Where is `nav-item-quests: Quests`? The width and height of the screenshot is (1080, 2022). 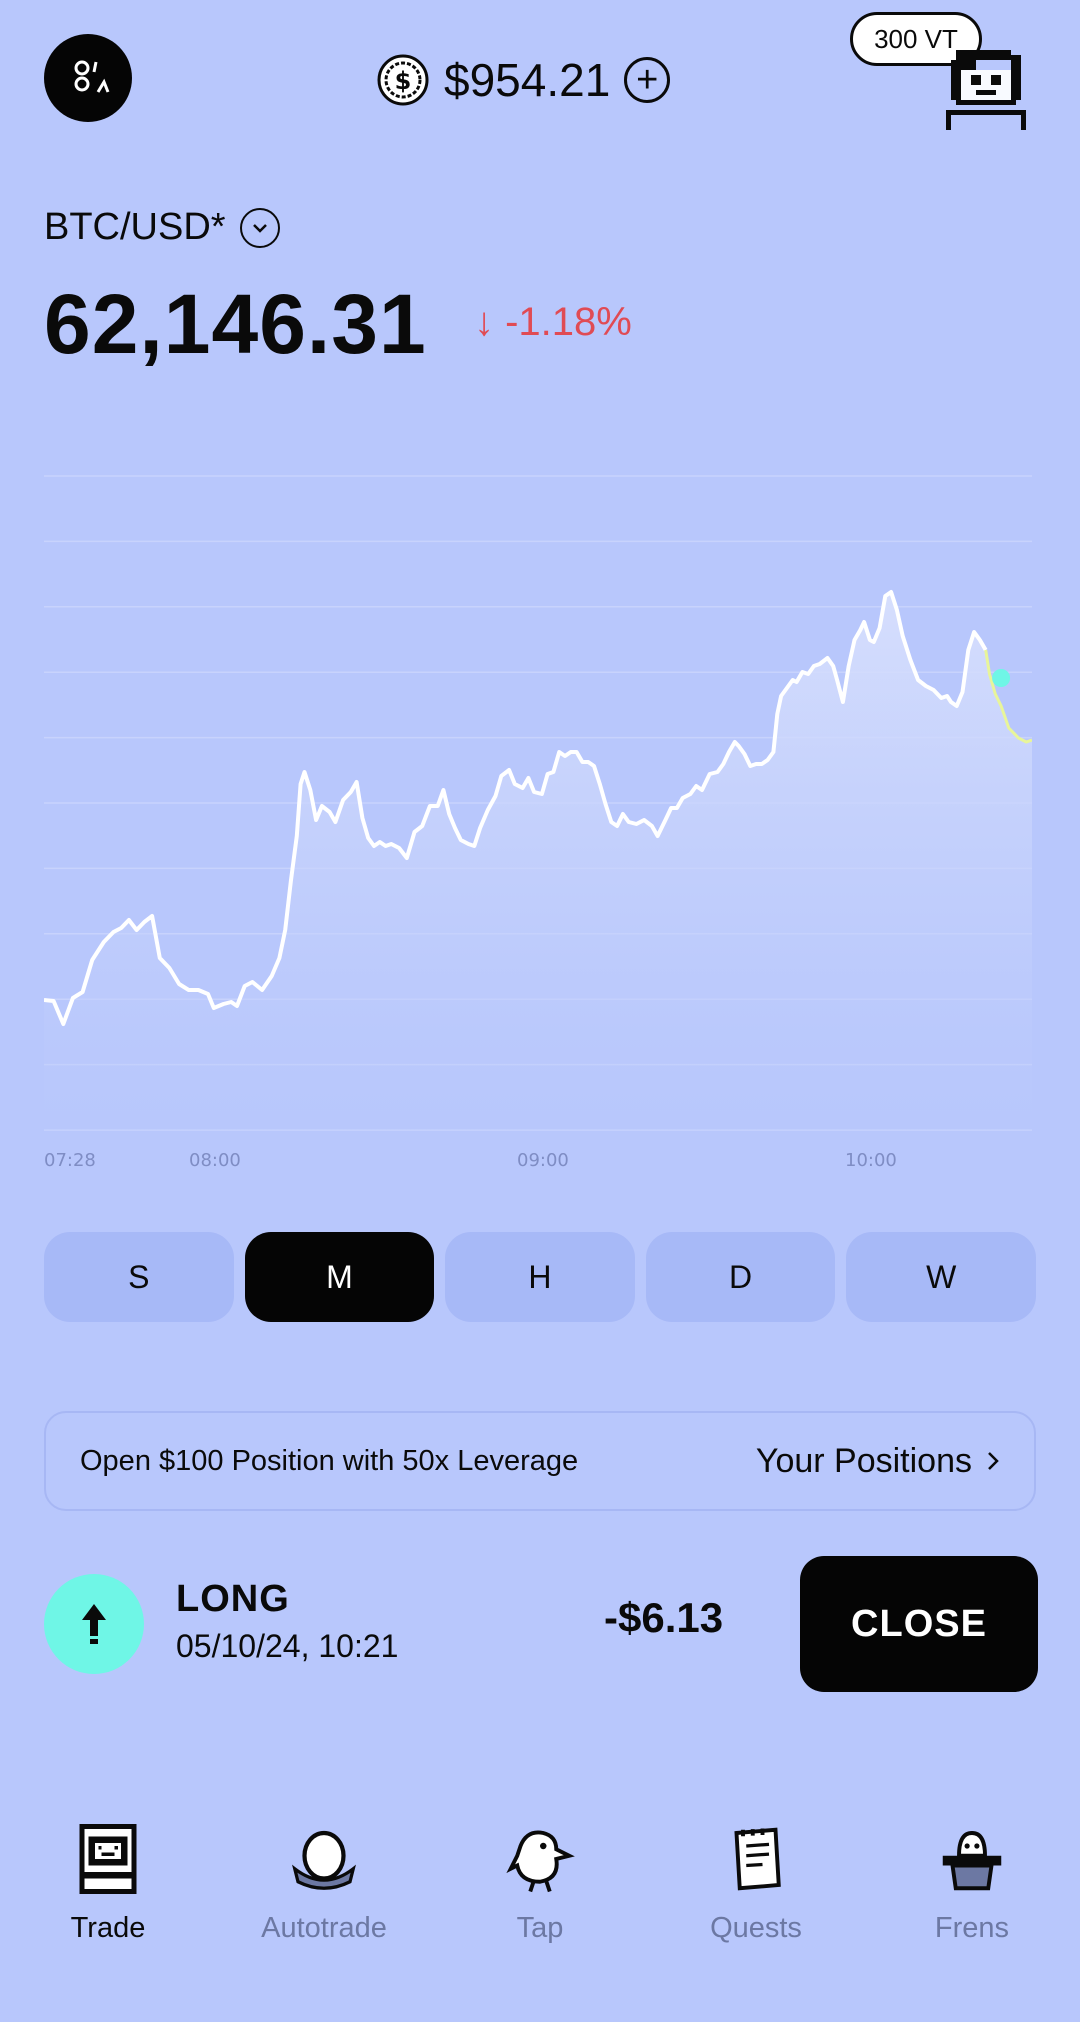 nav-item-quests: Quests is located at coordinates (756, 1920).